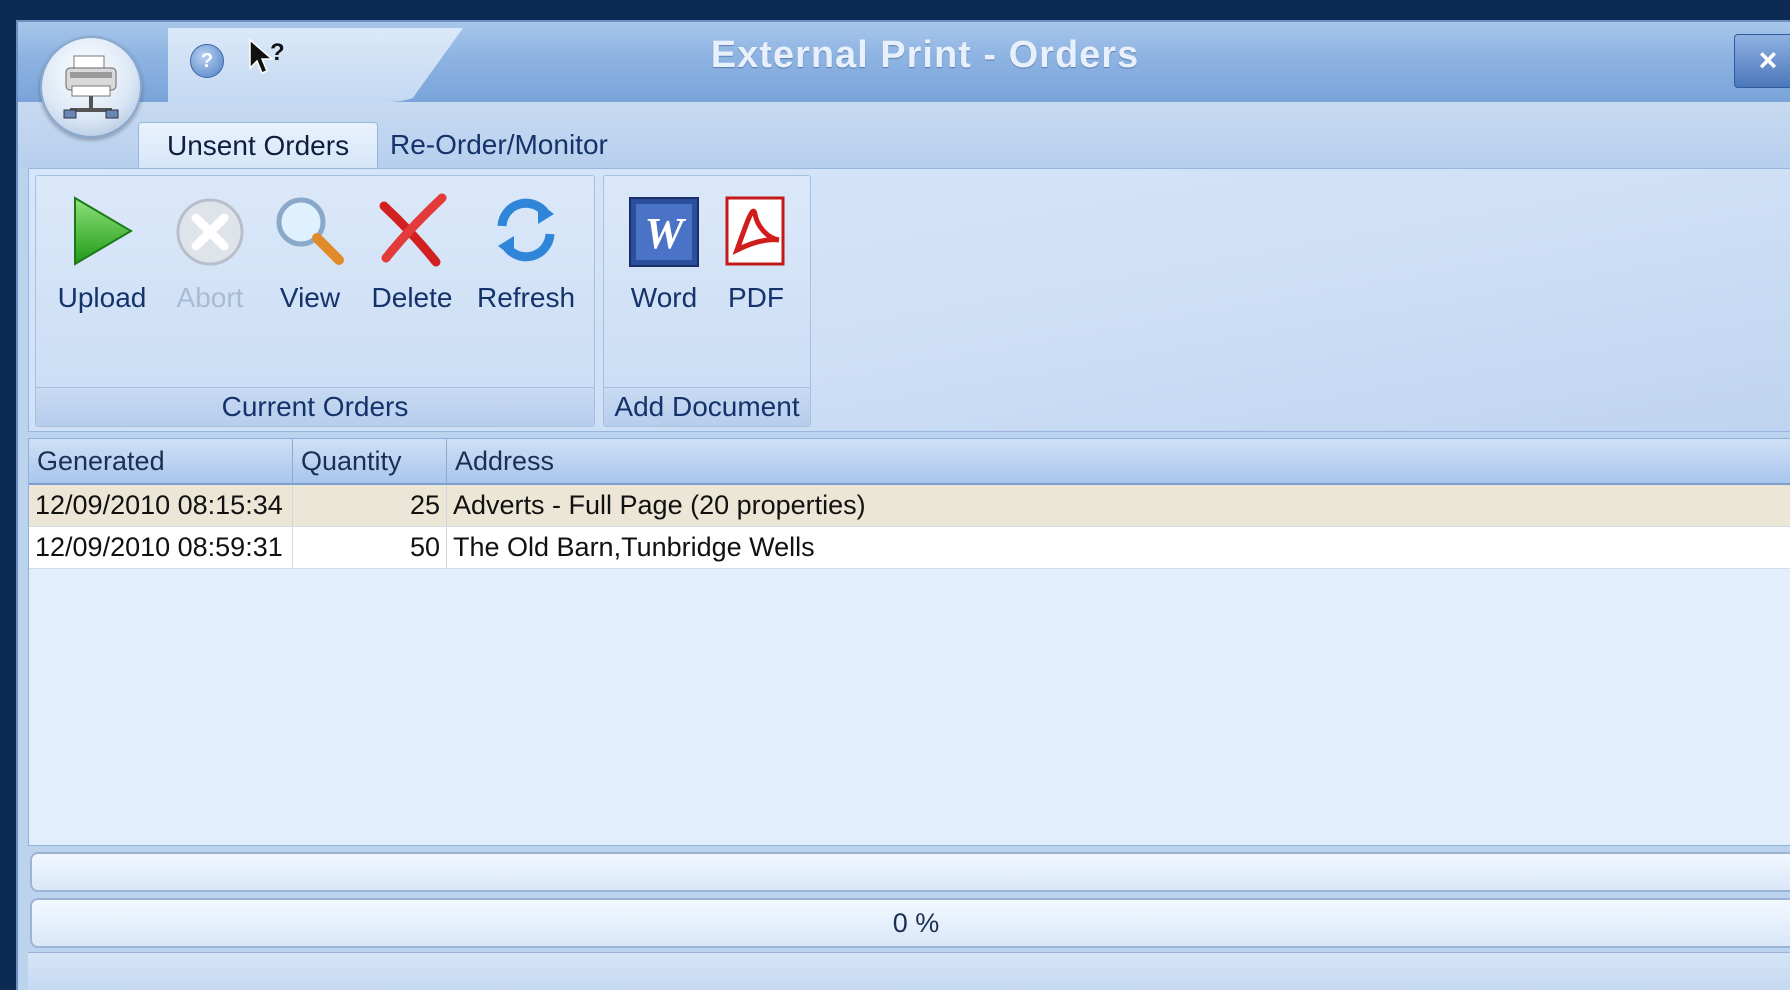  Describe the element at coordinates (370, 505) in the screenshot. I see `cell-quantity: 25` at that location.